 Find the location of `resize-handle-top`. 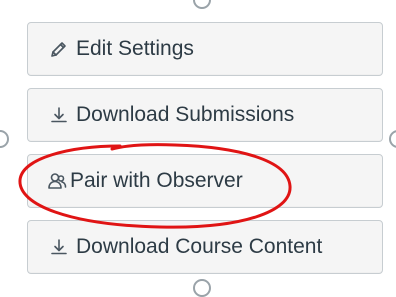

resize-handle-top is located at coordinates (202, 4).